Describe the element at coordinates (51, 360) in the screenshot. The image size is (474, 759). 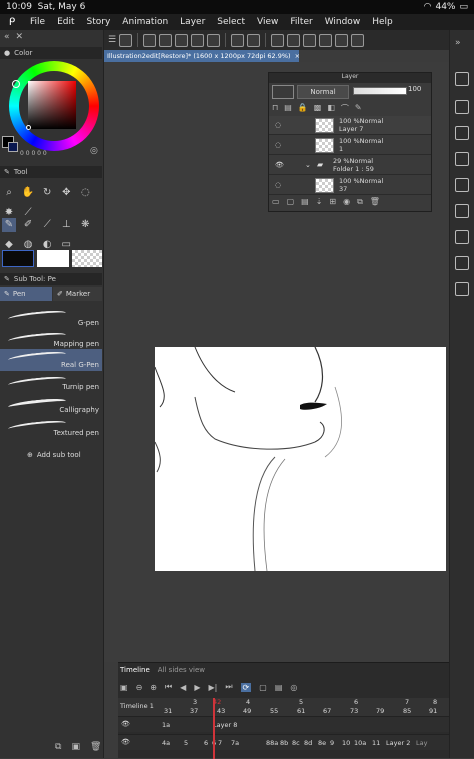
I see `brush-real-g-pen: Real G-Pen` at that location.